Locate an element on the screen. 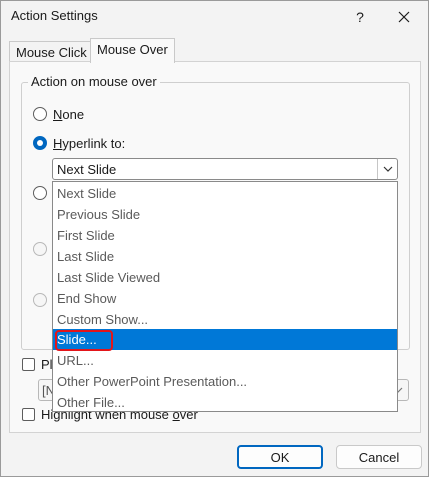 Image resolution: width=429 pixels, height=477 pixels. hyperlink-combo: Next Slide is located at coordinates (225, 169).